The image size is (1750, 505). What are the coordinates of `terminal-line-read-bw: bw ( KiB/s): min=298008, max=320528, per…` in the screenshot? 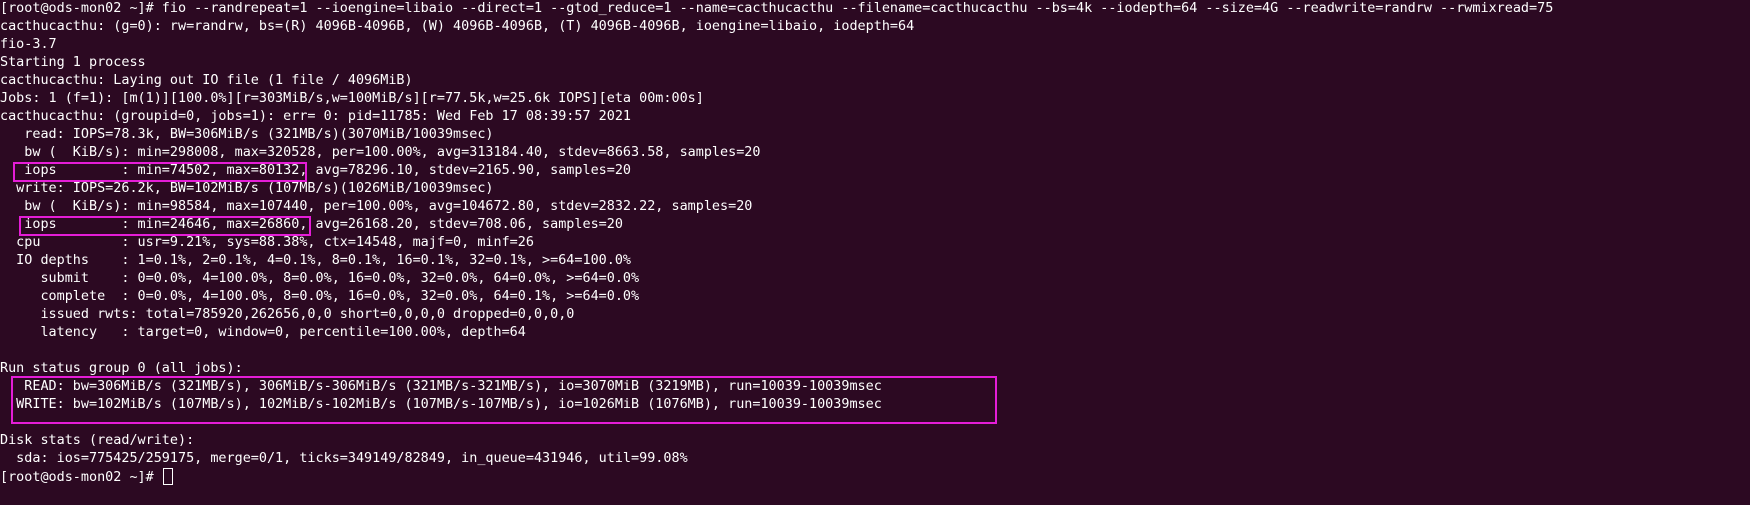 It's located at (380, 152).